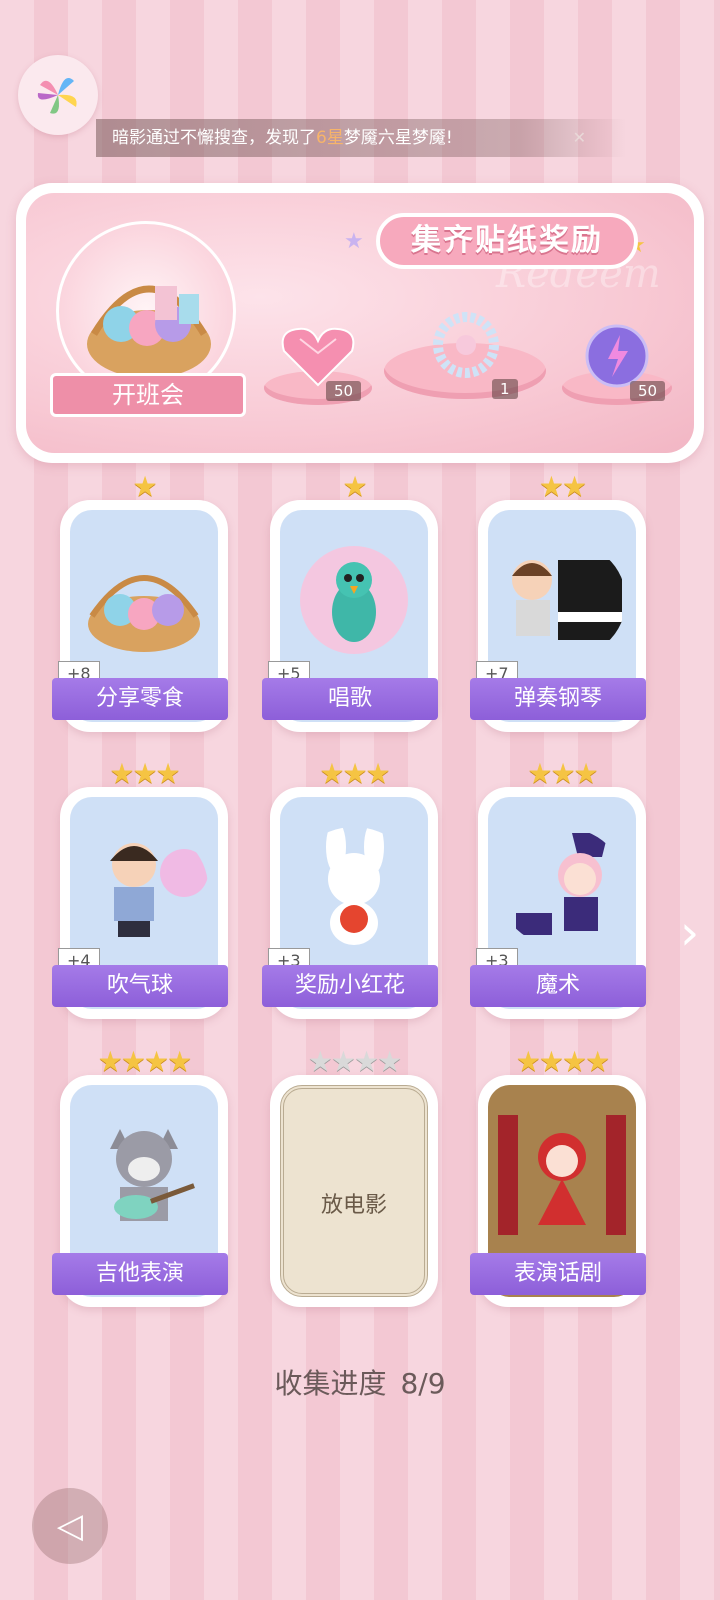 The image size is (720, 1600). Describe the element at coordinates (350, 699) in the screenshot. I see `card-label: 唱歌` at that location.